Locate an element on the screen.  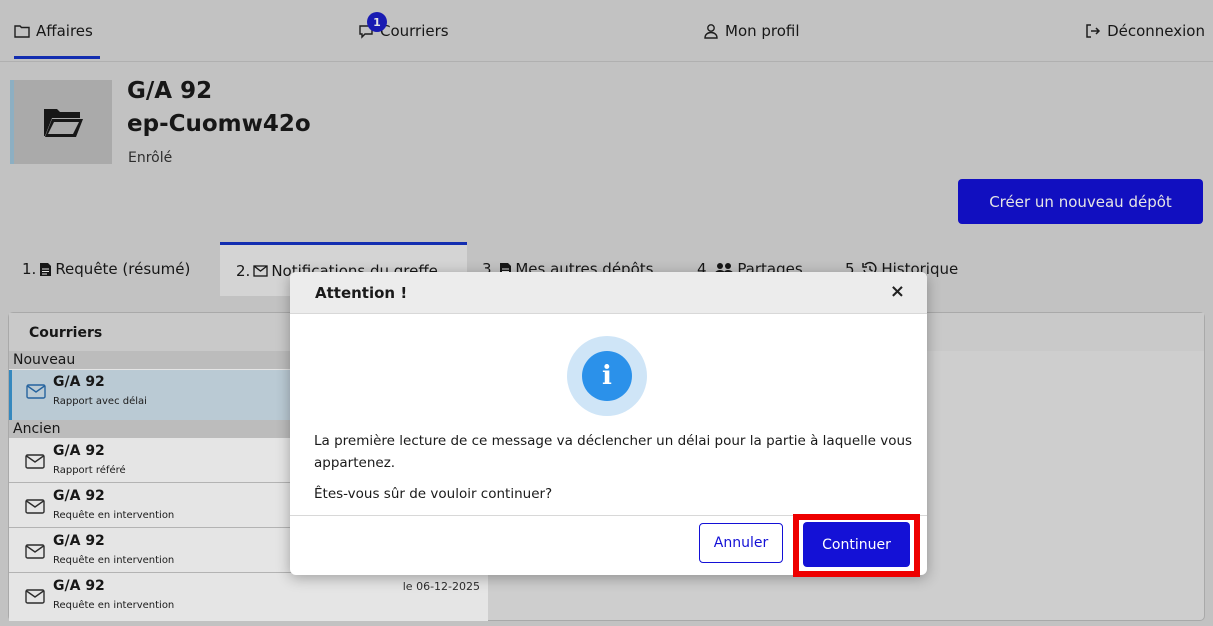
info-icon: i is located at coordinates (607, 376).